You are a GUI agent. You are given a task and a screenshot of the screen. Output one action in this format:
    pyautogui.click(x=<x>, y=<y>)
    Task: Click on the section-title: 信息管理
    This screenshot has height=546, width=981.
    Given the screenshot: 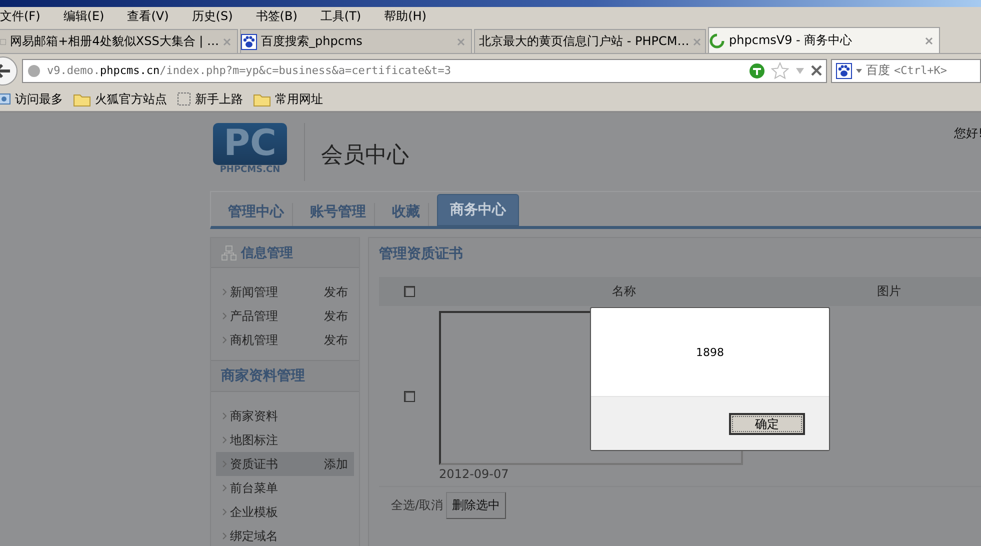 What is the action you would take?
    pyautogui.click(x=267, y=253)
    